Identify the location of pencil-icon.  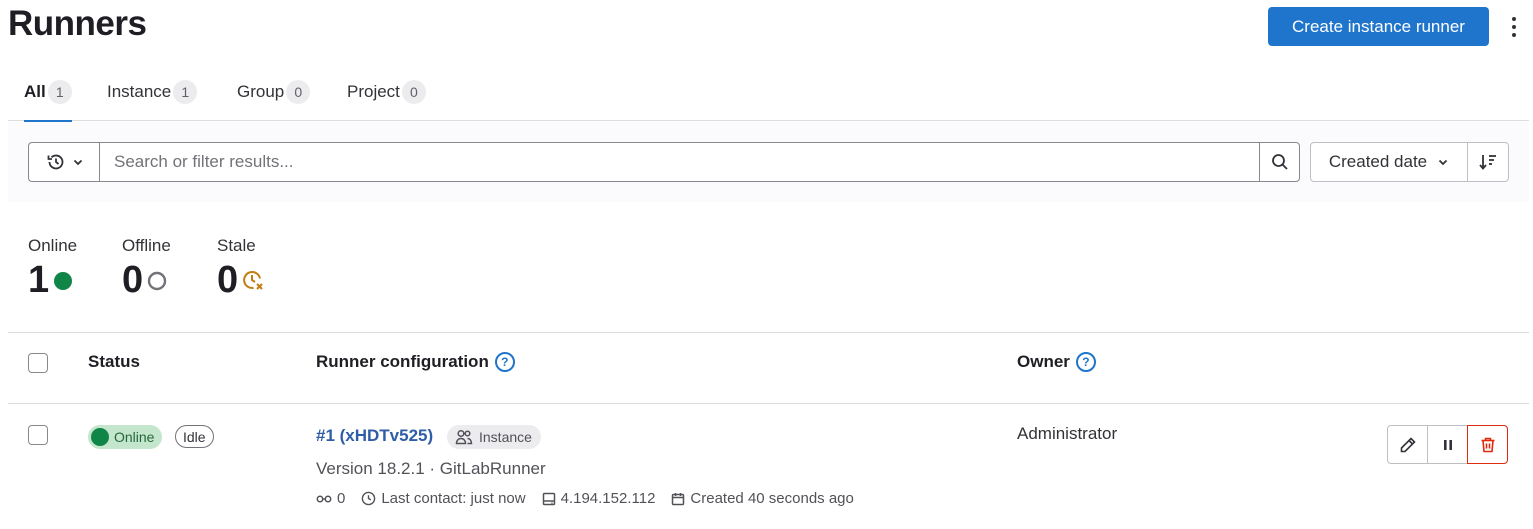
(1408, 444).